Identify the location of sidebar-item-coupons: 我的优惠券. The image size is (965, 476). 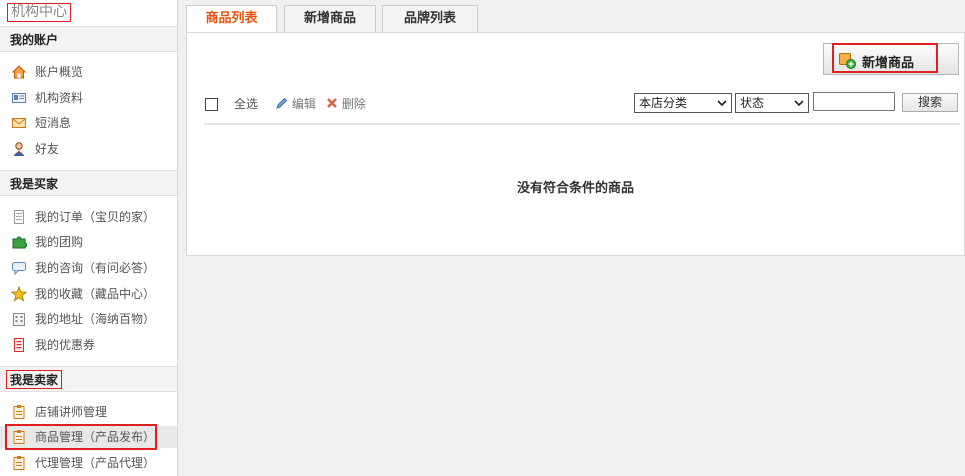
(88, 345).